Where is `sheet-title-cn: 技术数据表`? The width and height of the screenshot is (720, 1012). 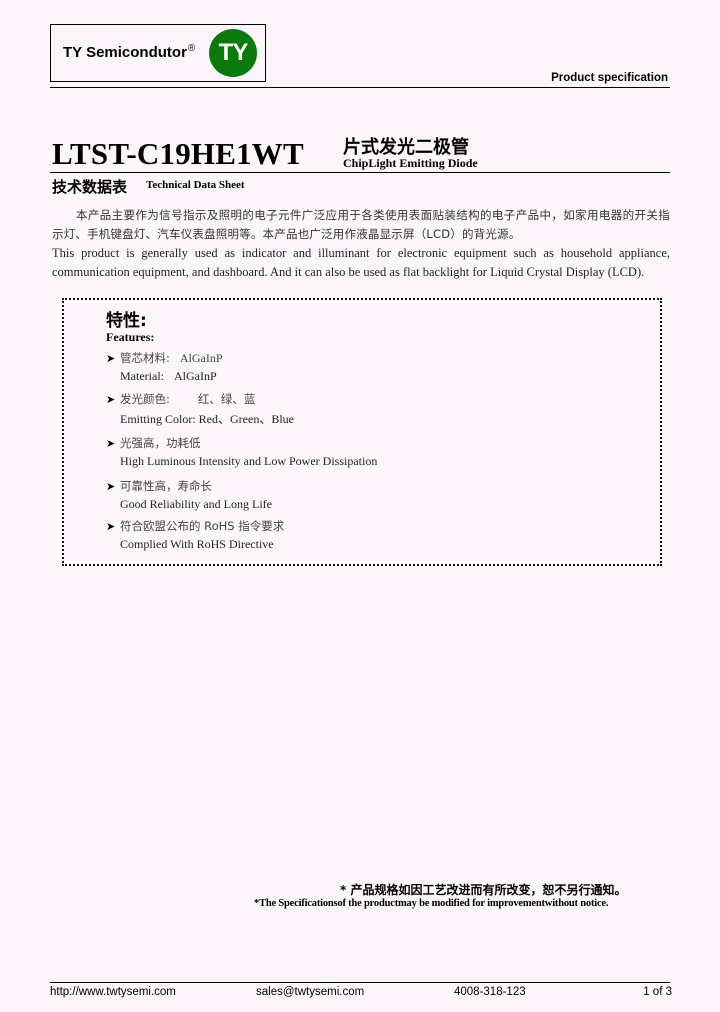
sheet-title-cn: 技术数据表 is located at coordinates (90, 187).